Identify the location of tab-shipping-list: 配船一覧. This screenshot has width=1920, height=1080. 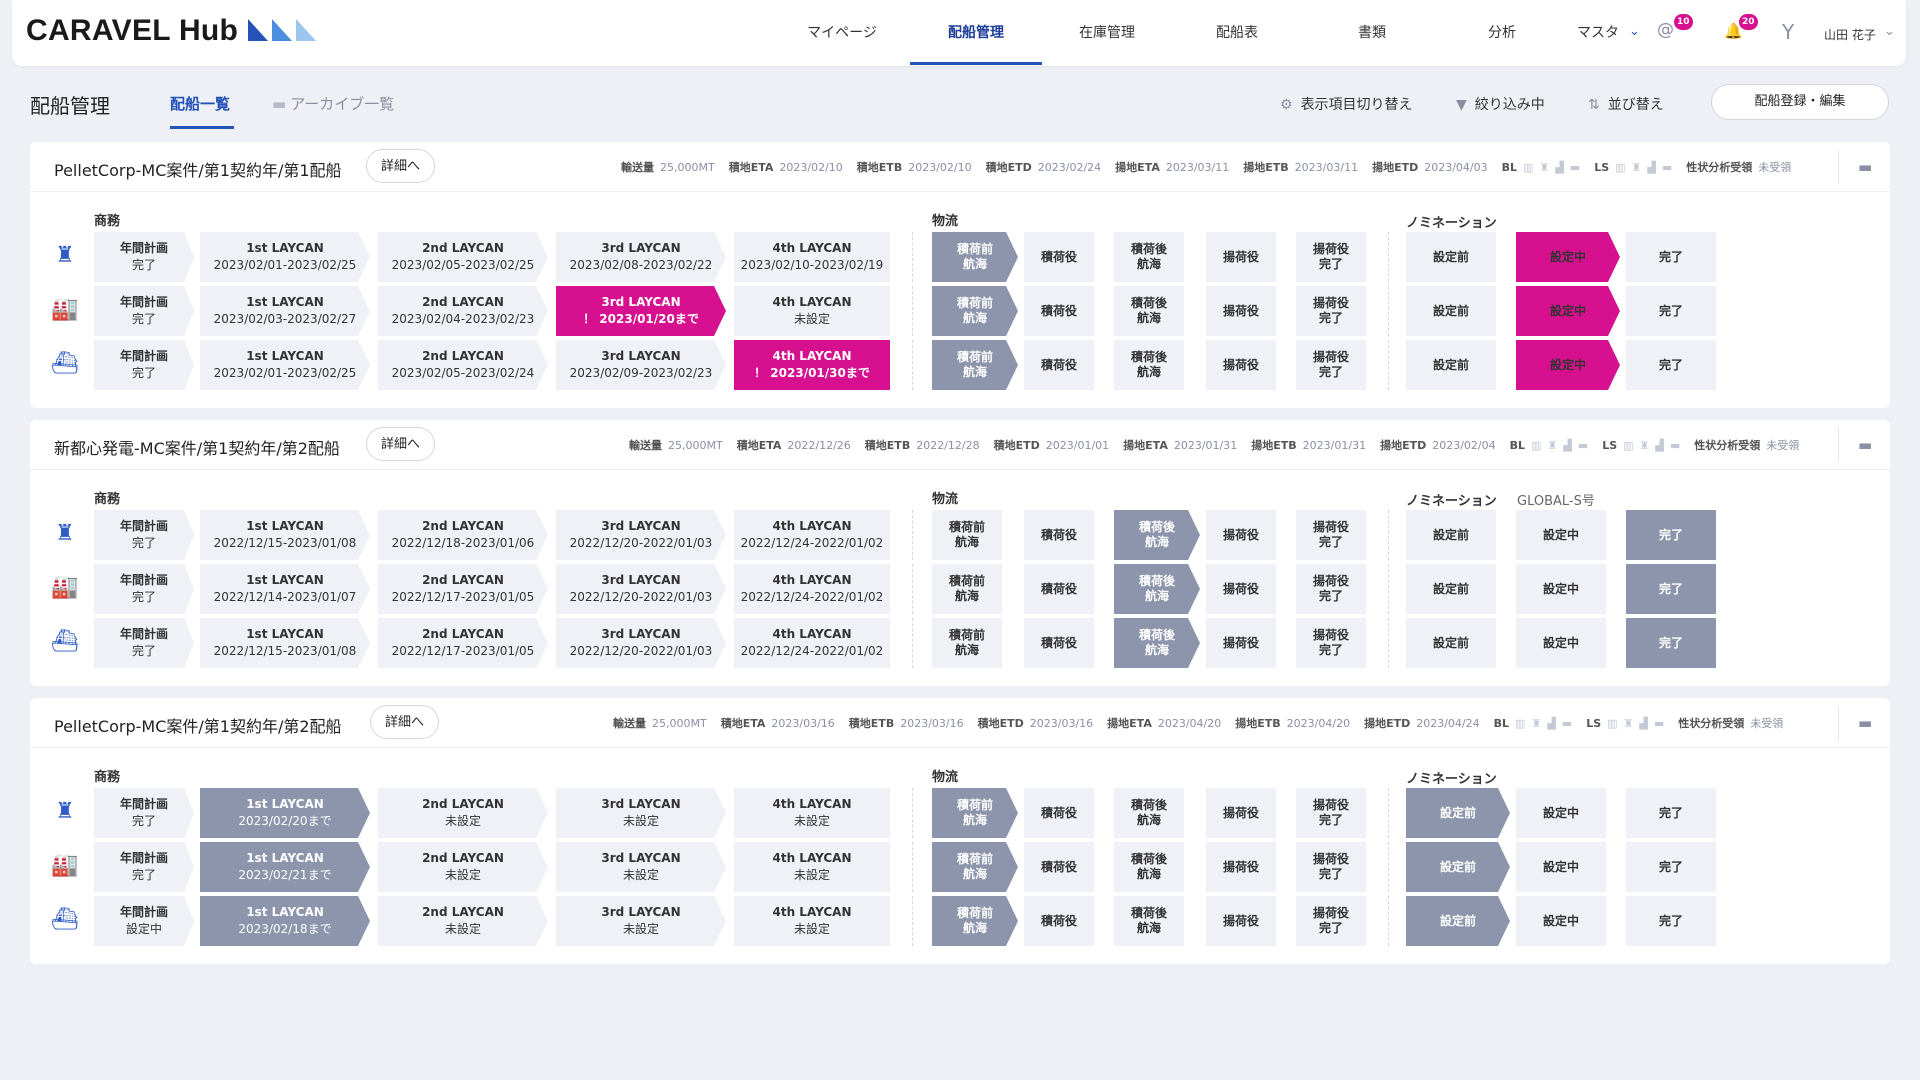
(200, 103).